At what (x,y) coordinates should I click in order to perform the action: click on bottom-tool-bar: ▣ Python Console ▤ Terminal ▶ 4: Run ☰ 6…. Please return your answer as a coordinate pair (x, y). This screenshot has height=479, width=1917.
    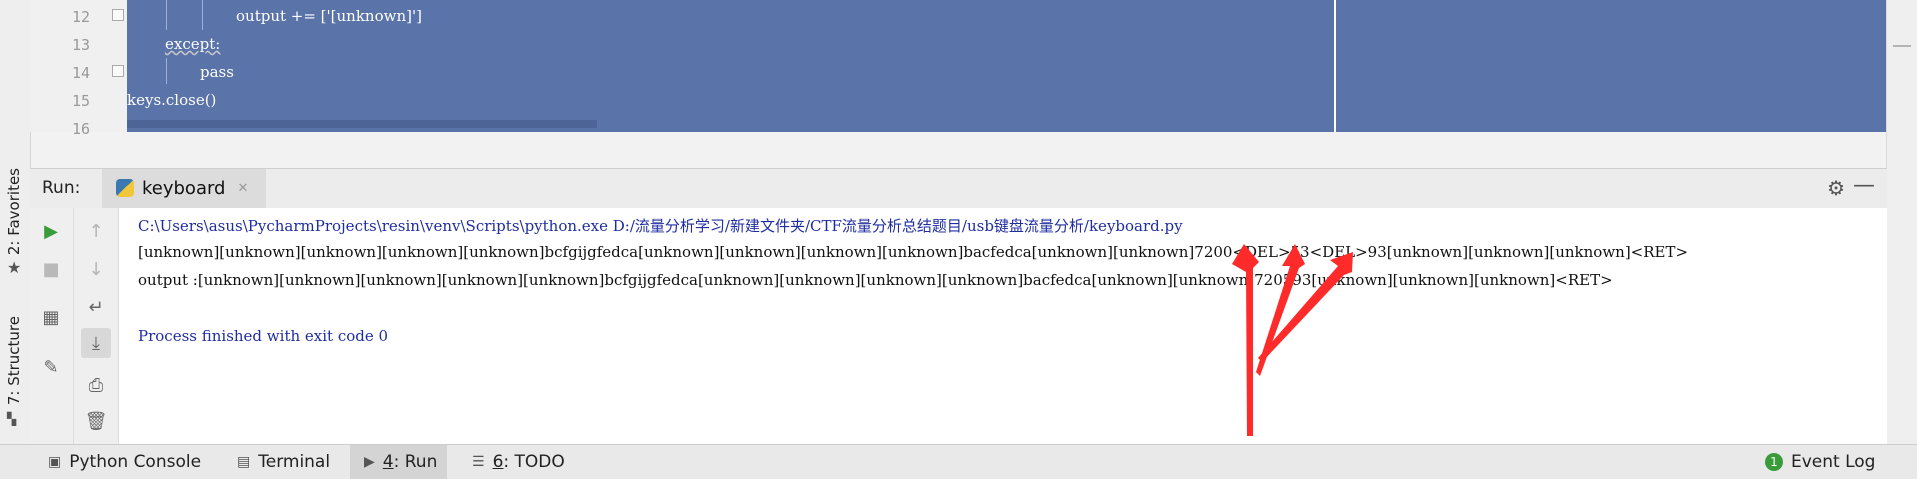
    Looking at the image, I should click on (958, 461).